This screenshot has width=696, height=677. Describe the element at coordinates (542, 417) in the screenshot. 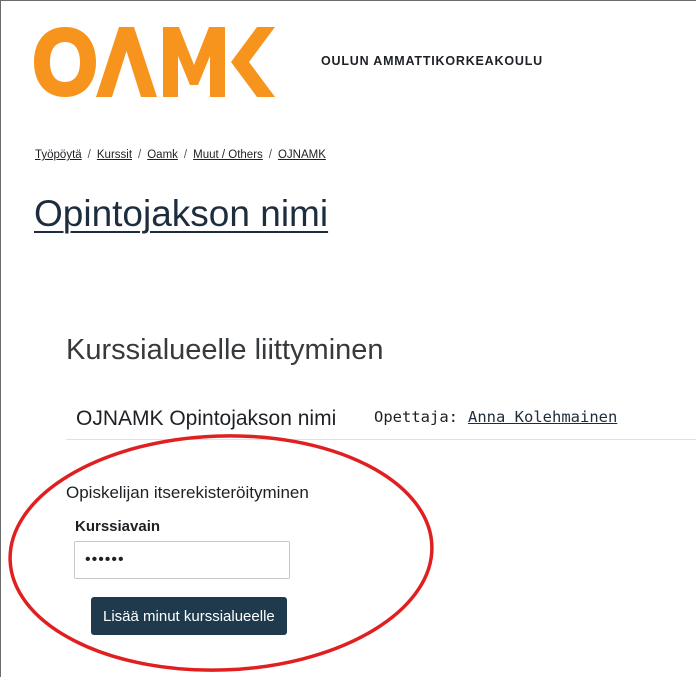

I see `teacher-link: Anna Kolehmainen` at that location.